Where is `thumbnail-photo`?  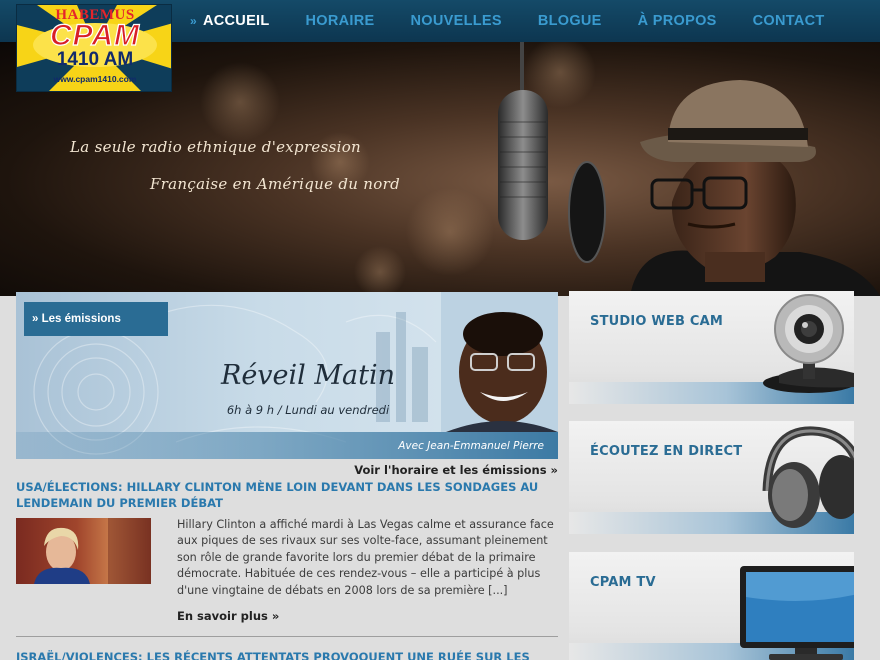 thumbnail-photo is located at coordinates (92, 551).